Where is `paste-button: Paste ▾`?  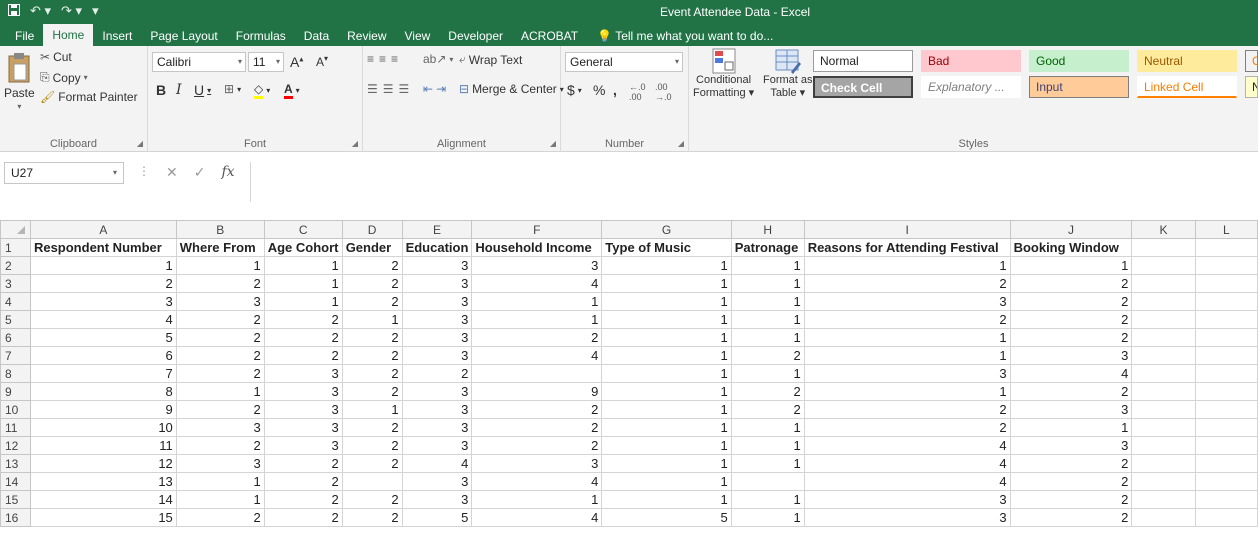 paste-button: Paste ▾ is located at coordinates (19, 81).